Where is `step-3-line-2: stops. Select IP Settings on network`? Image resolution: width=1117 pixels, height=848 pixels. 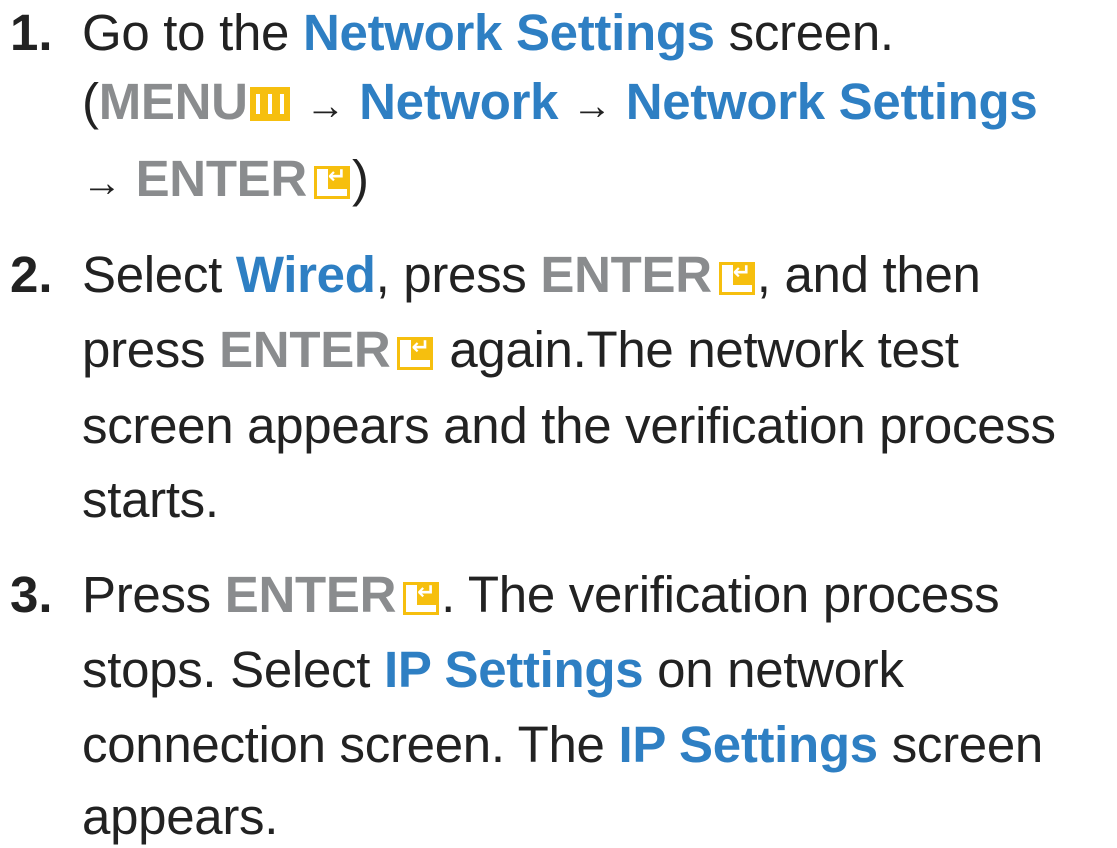
step-3-line-2: stops. Select IP Settings on network is located at coordinates (493, 670).